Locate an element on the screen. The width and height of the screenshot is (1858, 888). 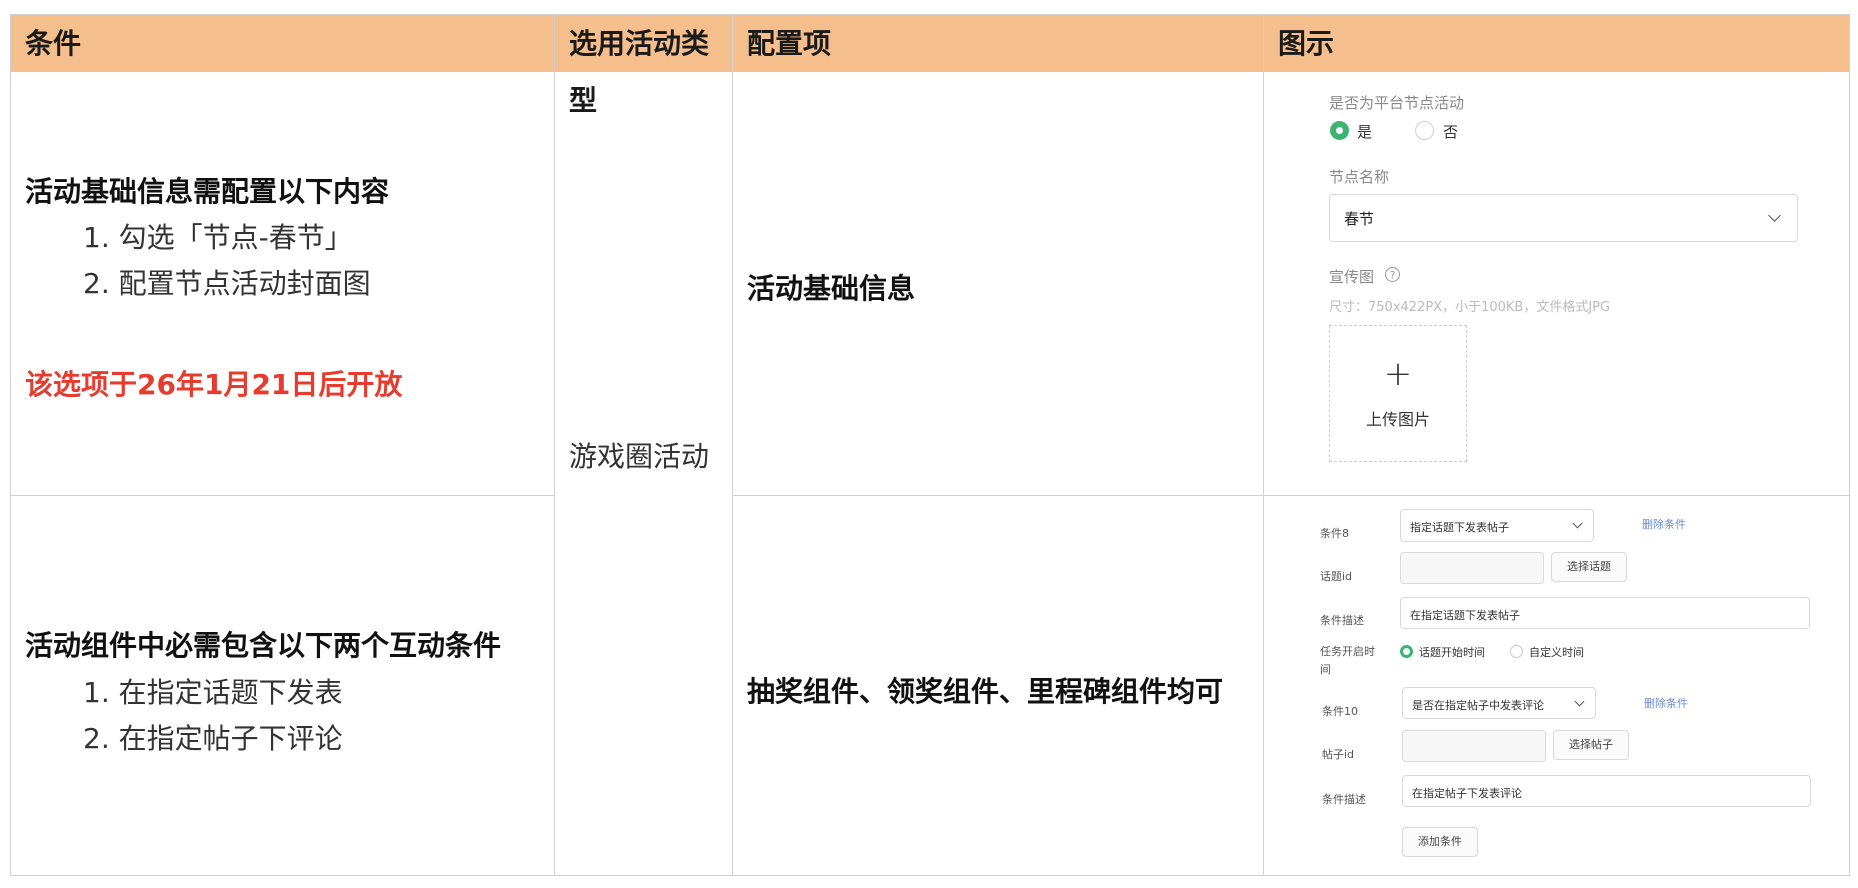
select-post-button: 选择帖子 is located at coordinates (1591, 745).